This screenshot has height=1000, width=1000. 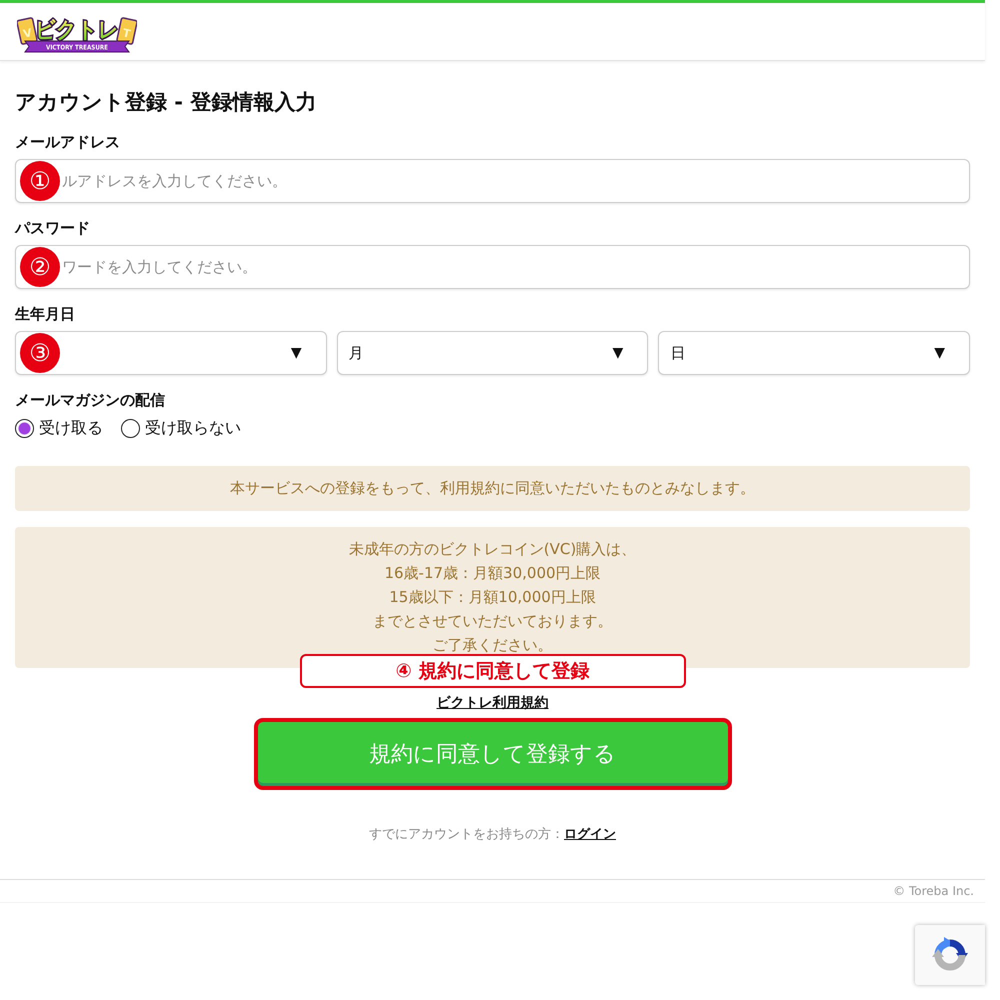 What do you see at coordinates (181, 428) in the screenshot?
I see `radio-option: 受け取らない` at bounding box center [181, 428].